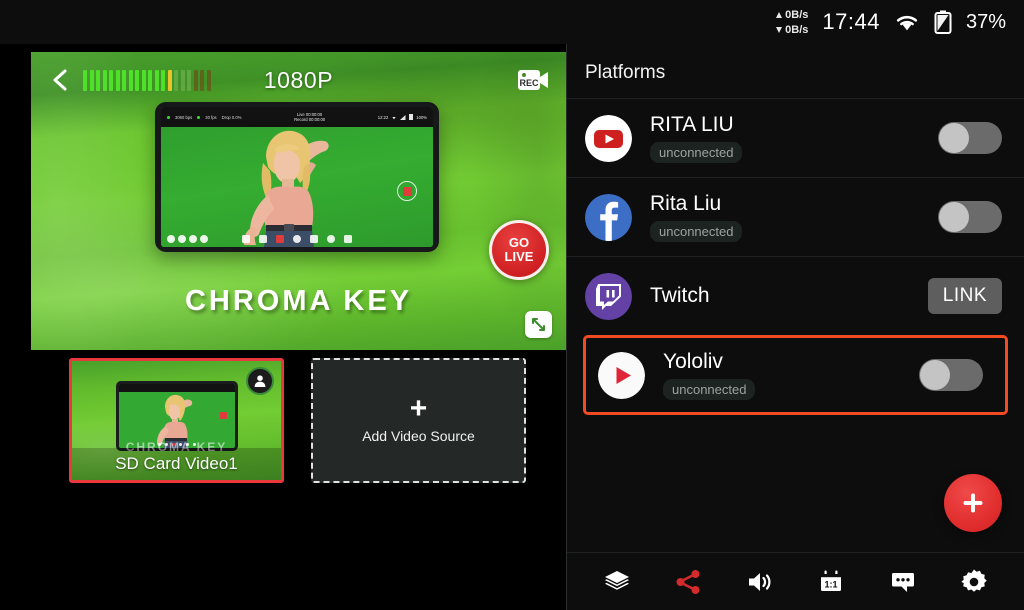 The width and height of the screenshot is (1024, 610). I want to click on upload-speed-value: 0B/s, so click(797, 14).